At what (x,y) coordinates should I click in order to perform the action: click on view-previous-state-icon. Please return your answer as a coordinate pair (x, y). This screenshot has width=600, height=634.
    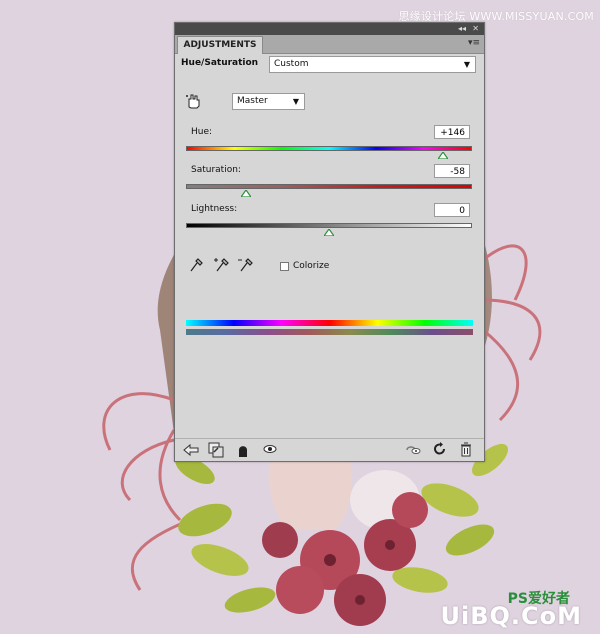
    Looking at the image, I should click on (413, 450).